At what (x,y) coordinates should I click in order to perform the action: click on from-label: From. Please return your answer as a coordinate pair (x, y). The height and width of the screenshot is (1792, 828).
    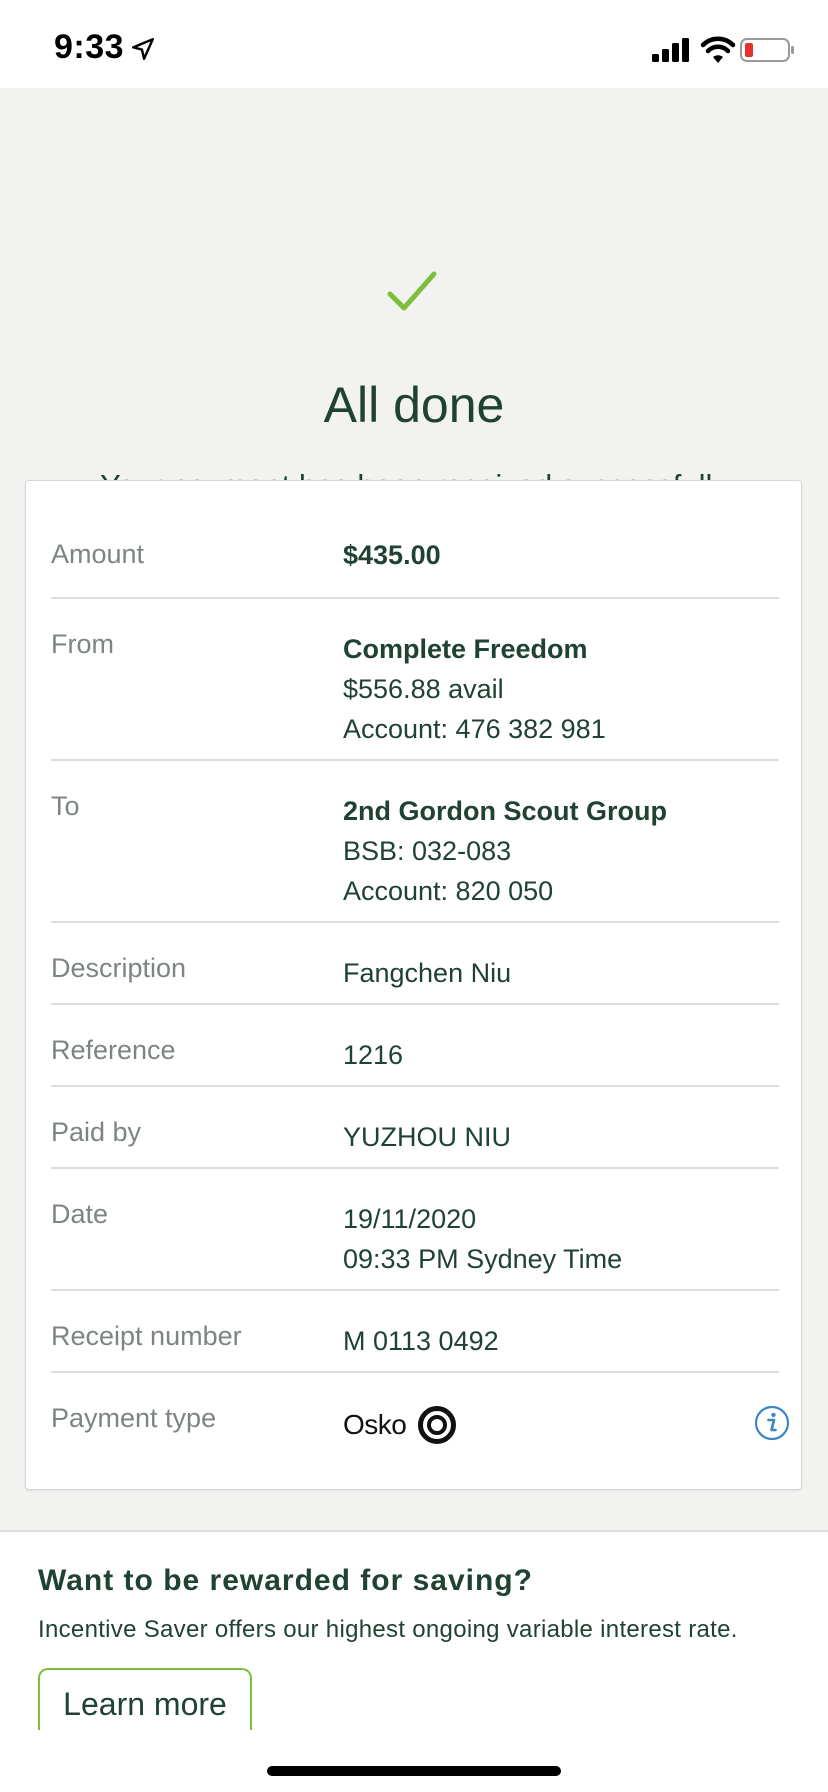
    Looking at the image, I should click on (82, 644).